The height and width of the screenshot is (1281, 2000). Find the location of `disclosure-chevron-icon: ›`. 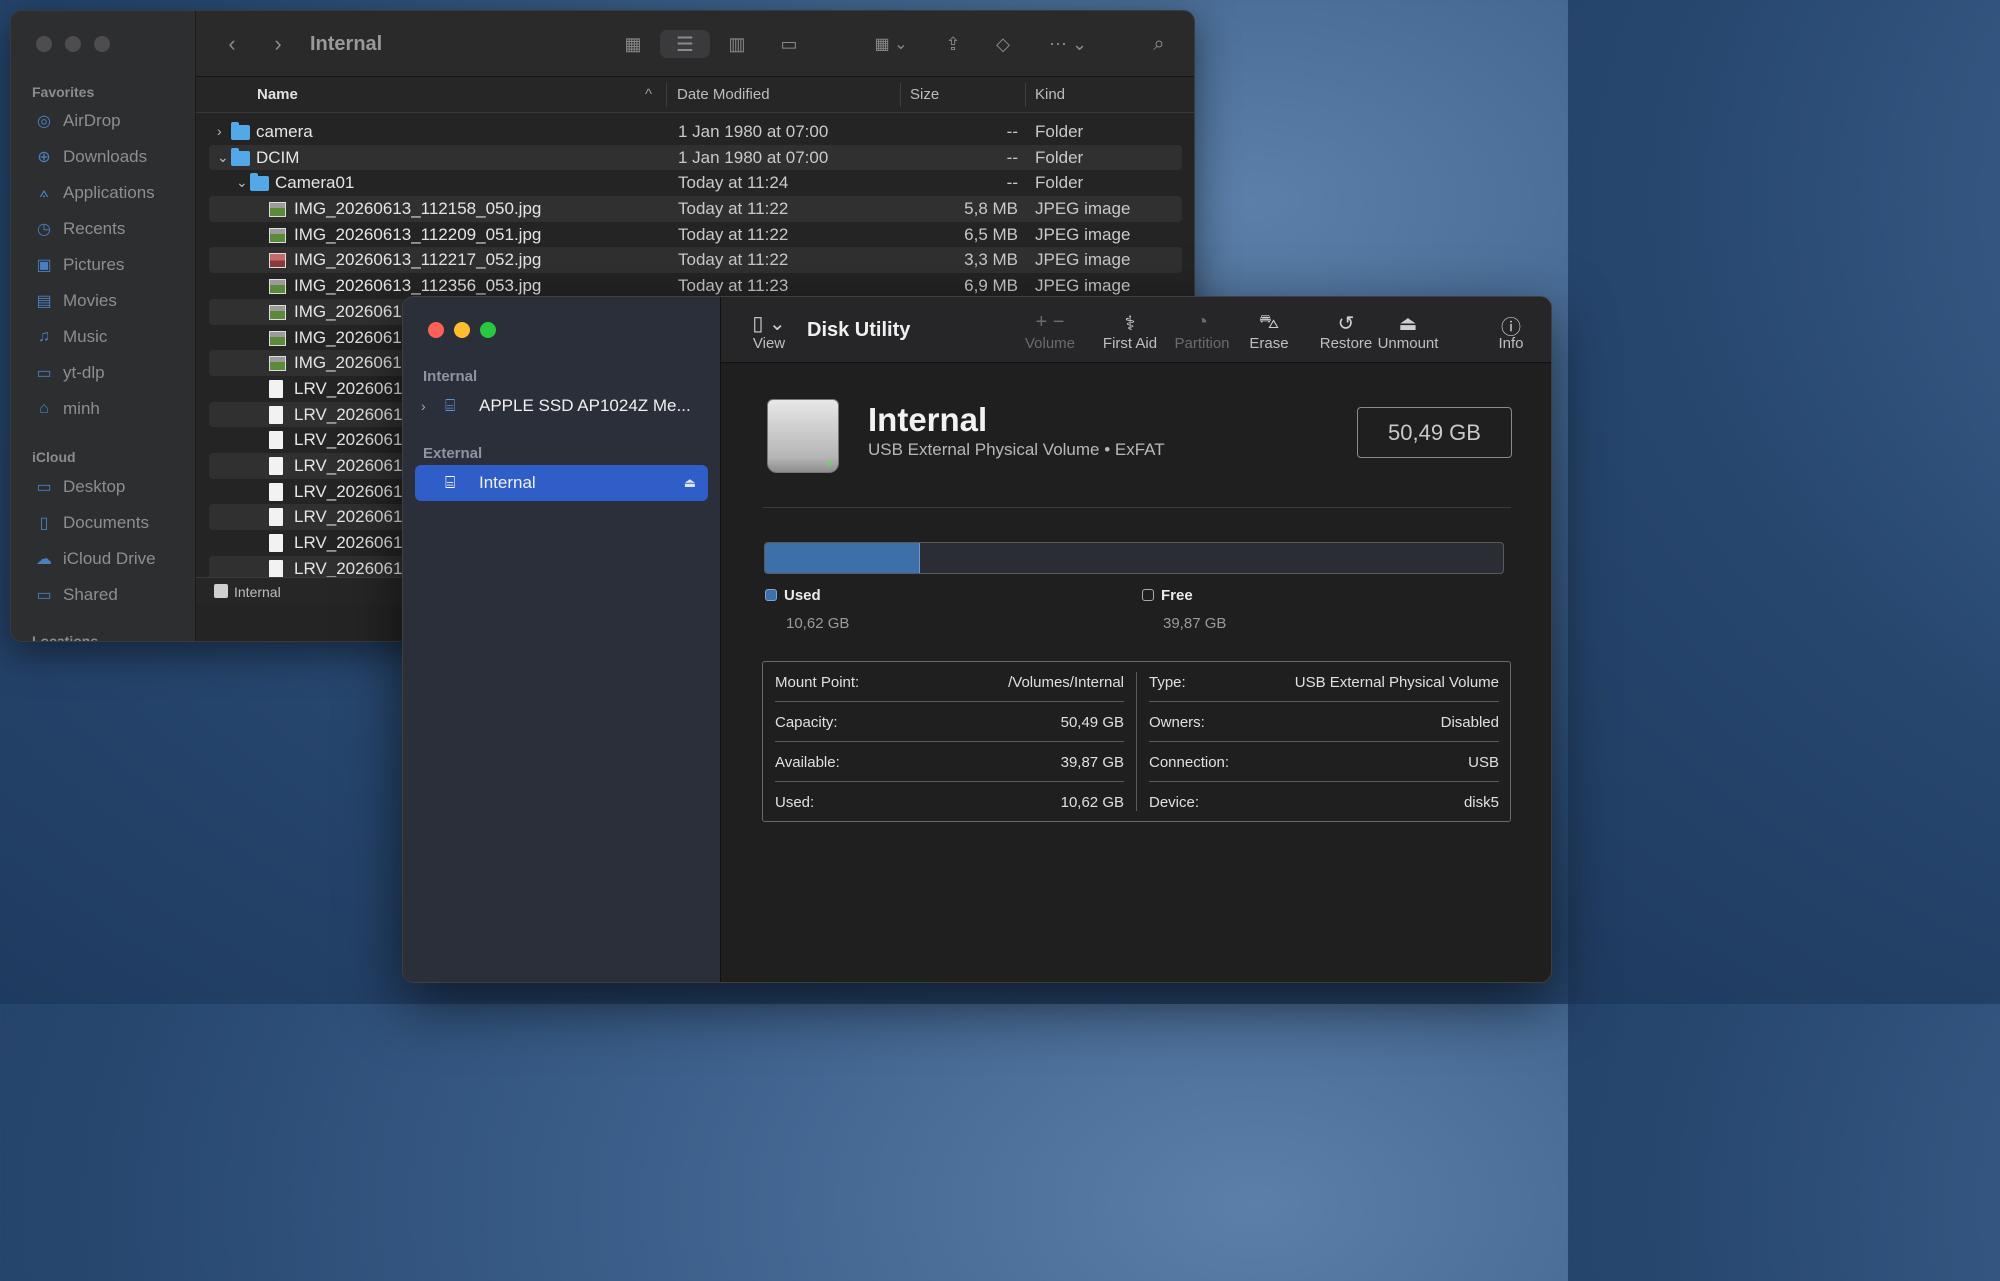

disclosure-chevron-icon: › is located at coordinates (431, 406).